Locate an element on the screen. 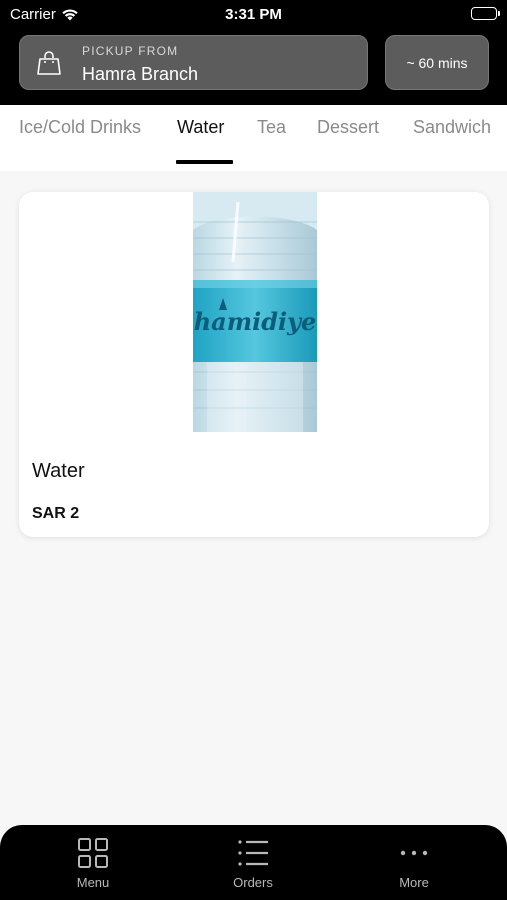 This screenshot has height=900, width=507. tab-sandwich: Sandwich is located at coordinates (452, 127).